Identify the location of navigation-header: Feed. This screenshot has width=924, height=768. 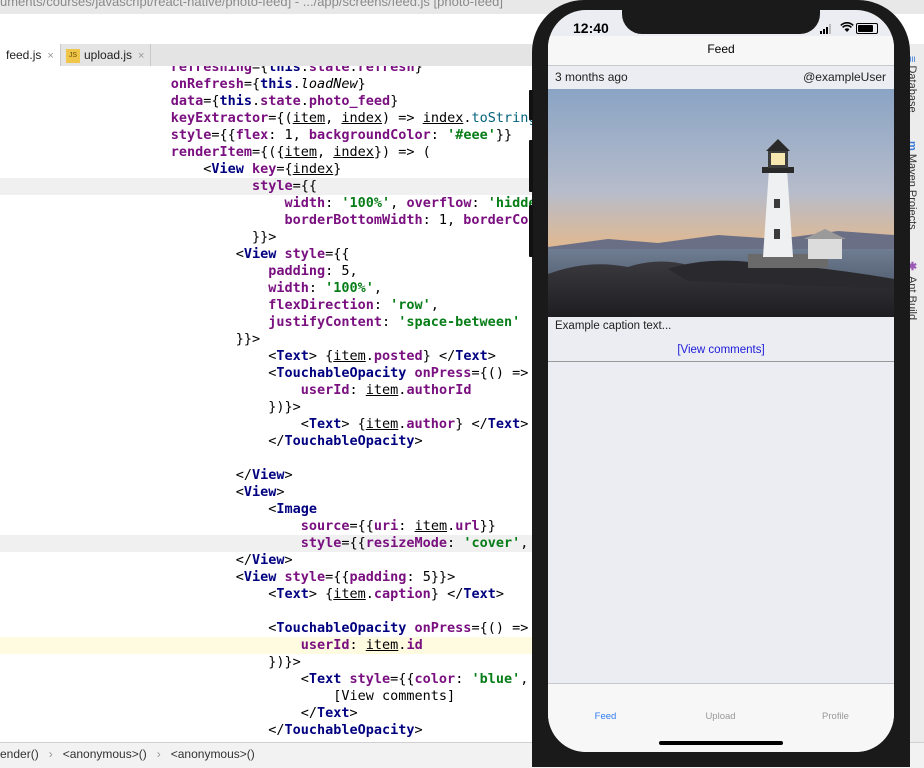
(721, 51).